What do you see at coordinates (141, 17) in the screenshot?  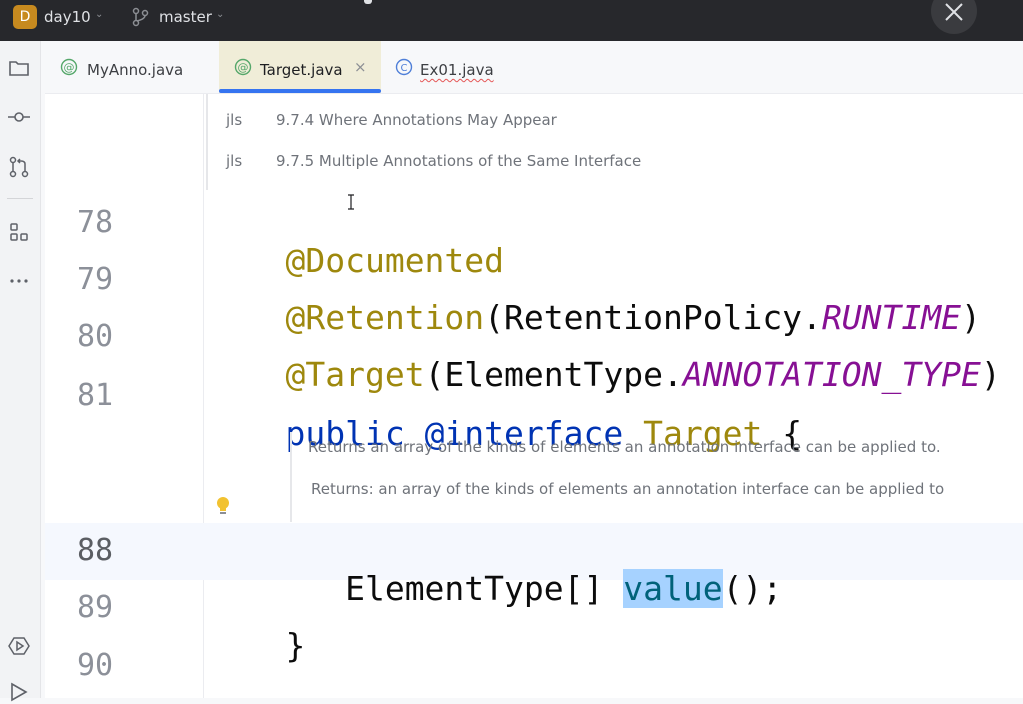 I see `branch-icon` at bounding box center [141, 17].